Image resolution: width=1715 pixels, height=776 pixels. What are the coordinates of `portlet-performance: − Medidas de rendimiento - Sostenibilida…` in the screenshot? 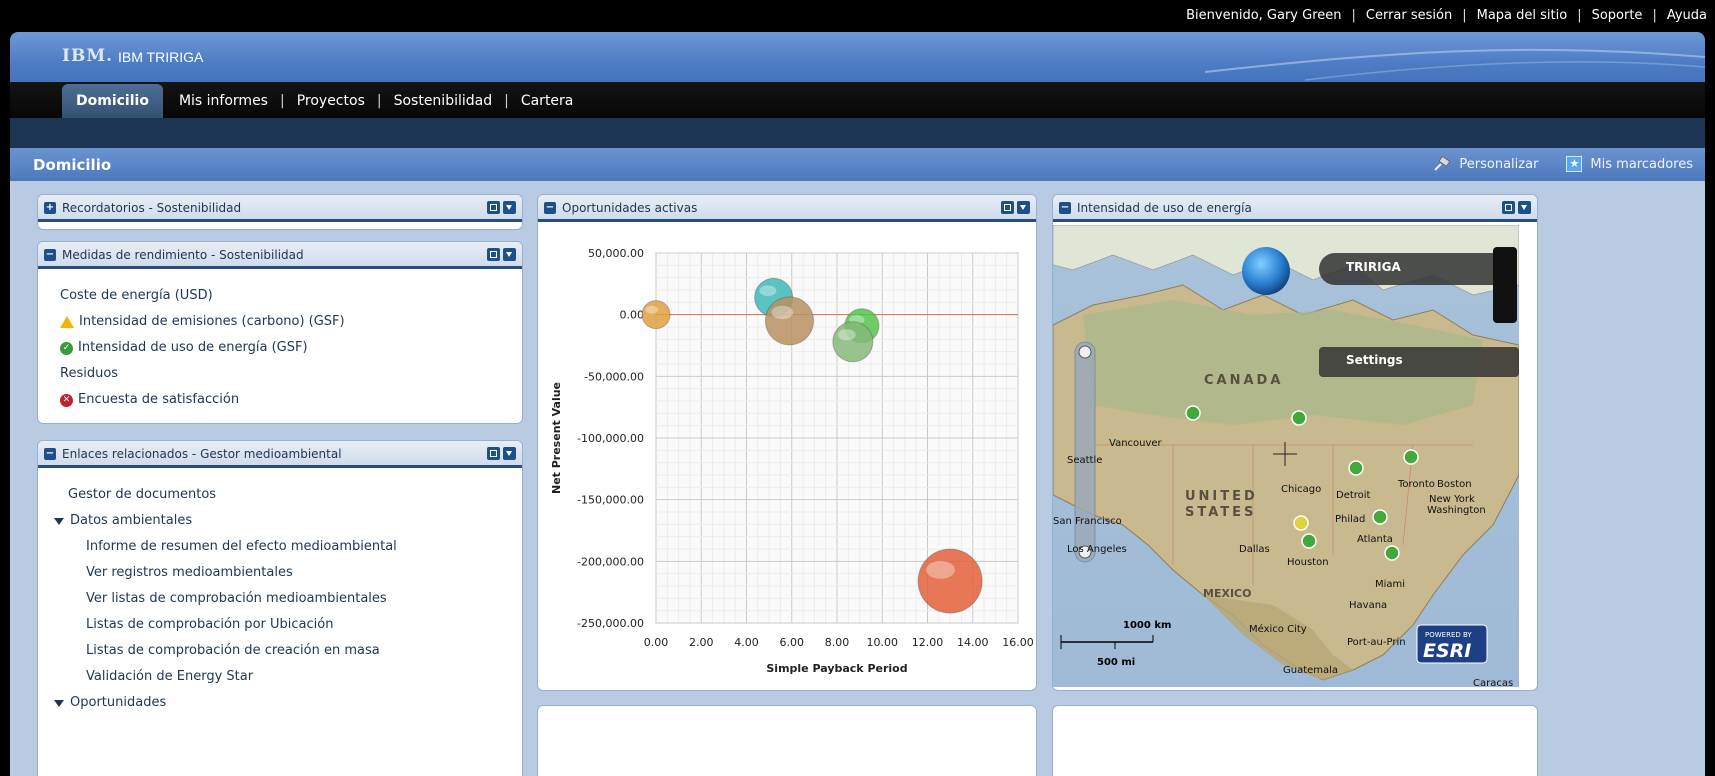 It's located at (280, 332).